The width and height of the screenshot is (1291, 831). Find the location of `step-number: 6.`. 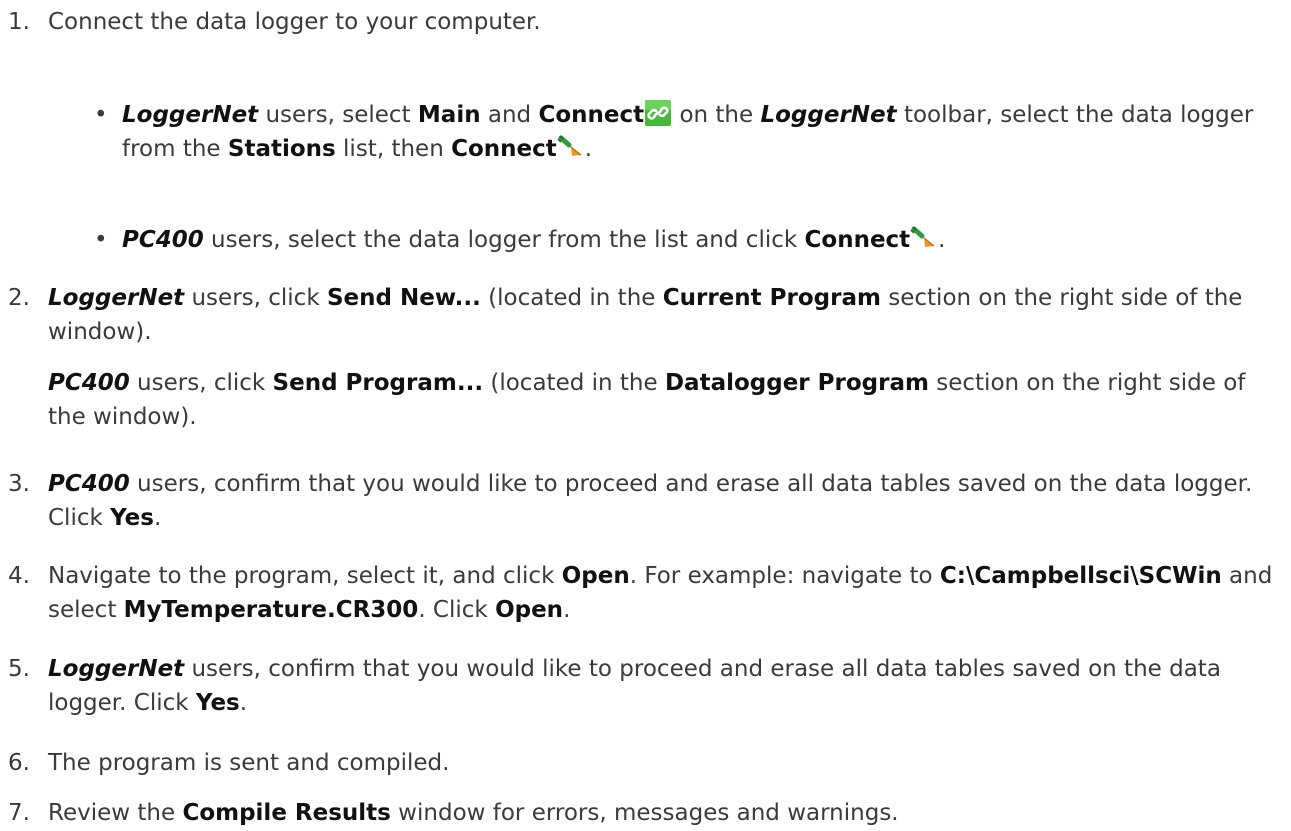

step-number: 6. is located at coordinates (19, 763).